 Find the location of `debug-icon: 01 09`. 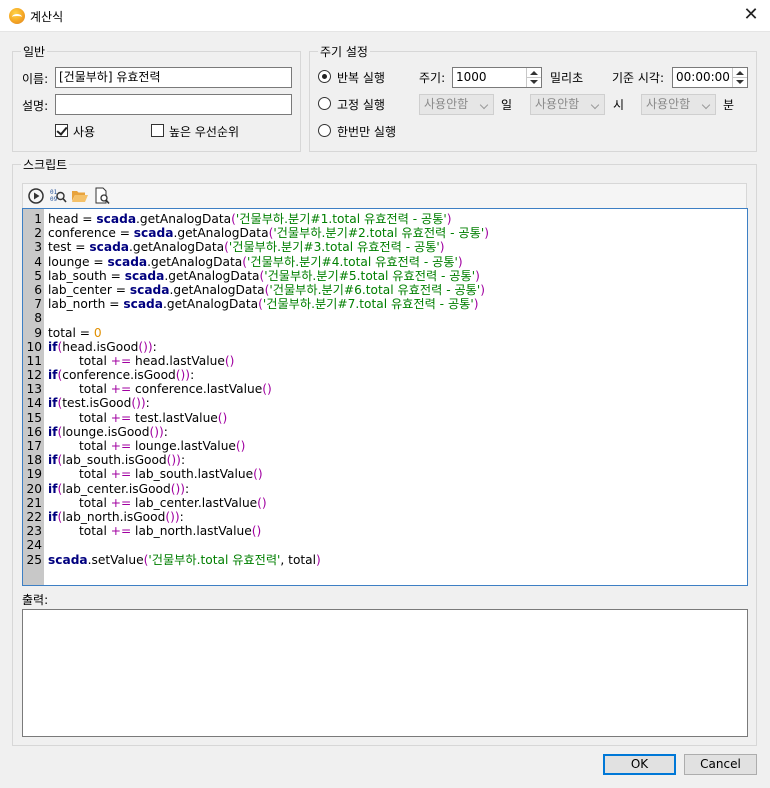

debug-icon: 01 09 is located at coordinates (58, 196).